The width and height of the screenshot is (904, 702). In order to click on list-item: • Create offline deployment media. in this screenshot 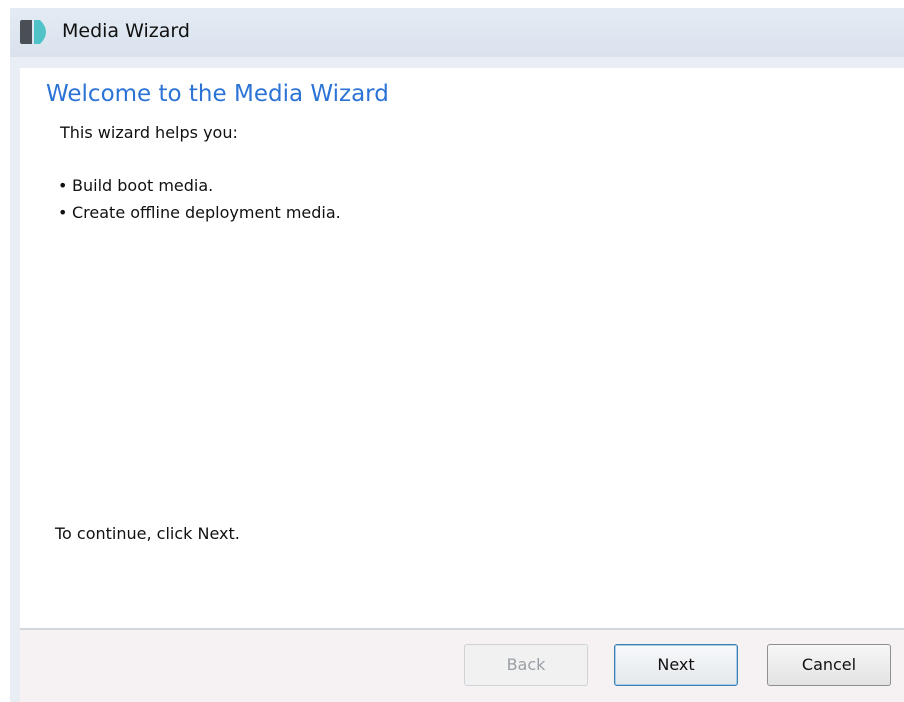, I will do `click(199, 216)`.